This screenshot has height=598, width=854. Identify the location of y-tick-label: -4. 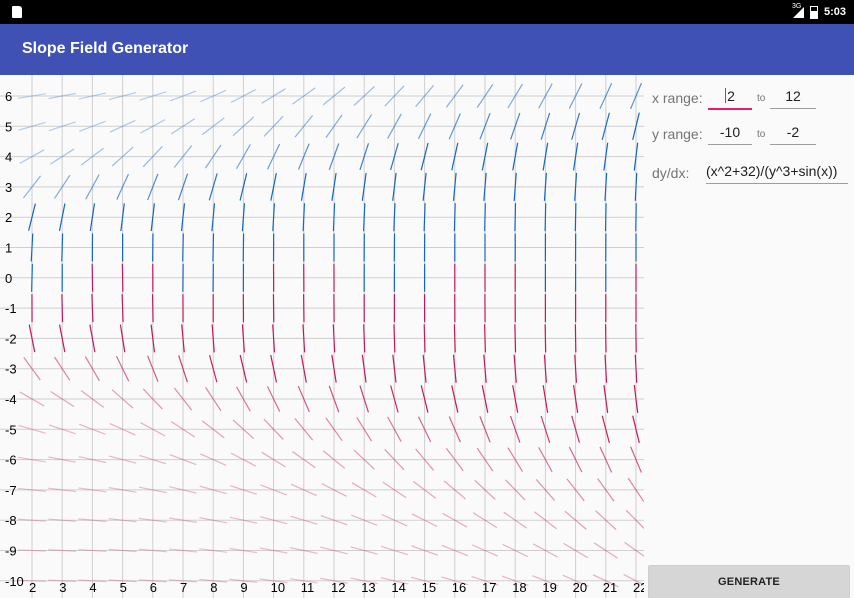
(11, 399).